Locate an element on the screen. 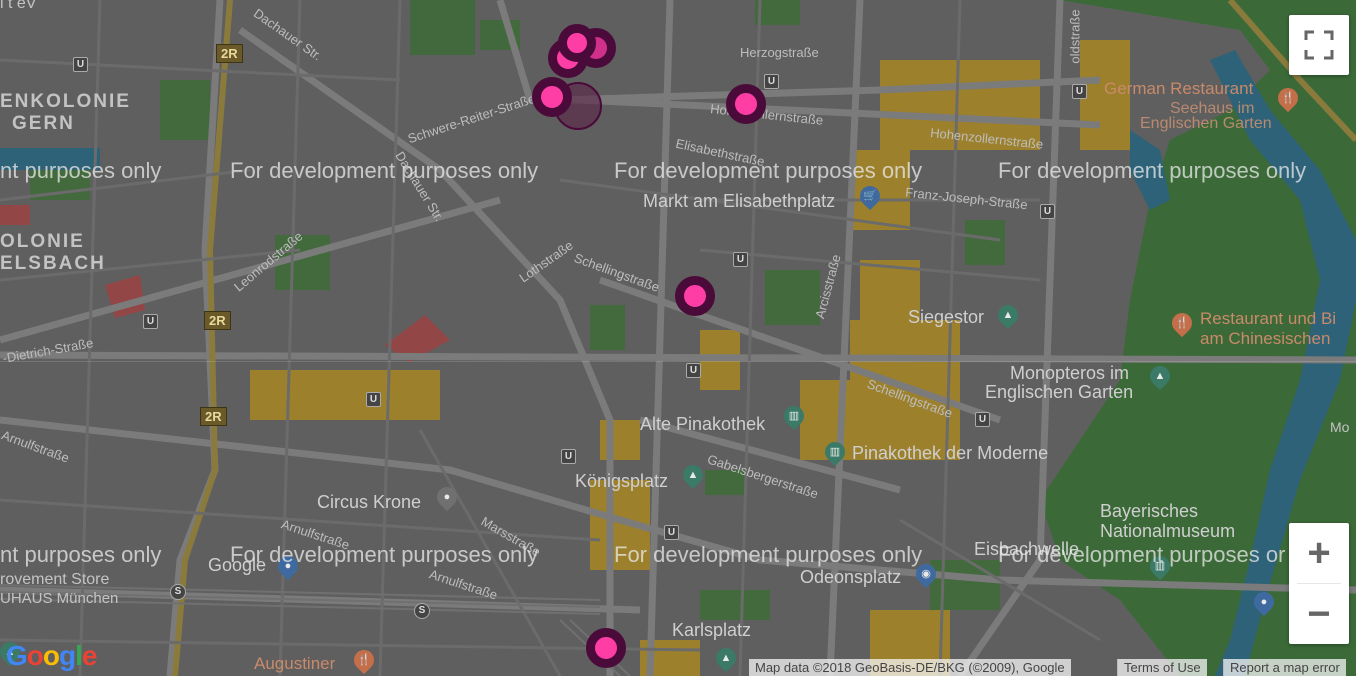 The height and width of the screenshot is (676, 1356). fullscreen-icon is located at coordinates (1319, 45).